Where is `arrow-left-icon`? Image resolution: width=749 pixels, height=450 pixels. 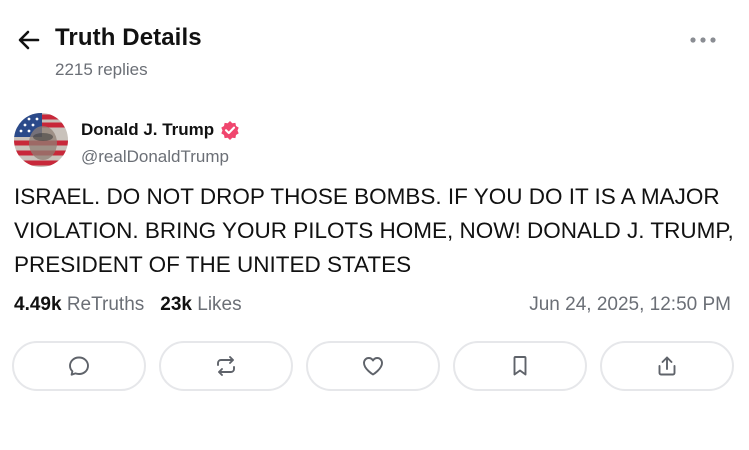 arrow-left-icon is located at coordinates (29, 40).